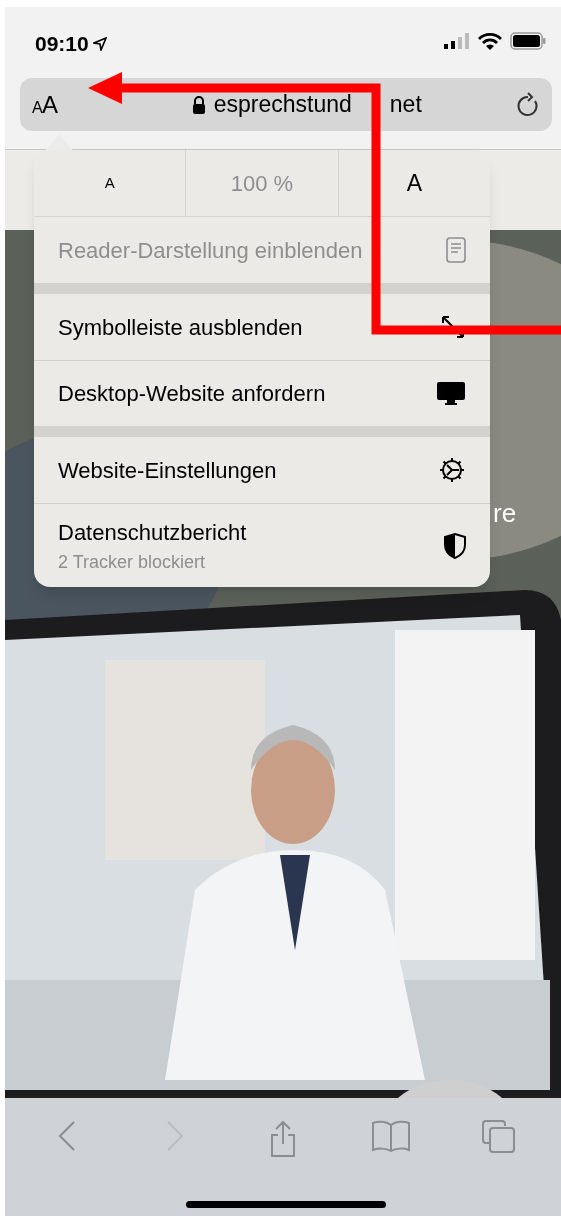 The width and height of the screenshot is (561, 1216). Describe the element at coordinates (505, 513) in the screenshot. I see `page-text: re` at that location.